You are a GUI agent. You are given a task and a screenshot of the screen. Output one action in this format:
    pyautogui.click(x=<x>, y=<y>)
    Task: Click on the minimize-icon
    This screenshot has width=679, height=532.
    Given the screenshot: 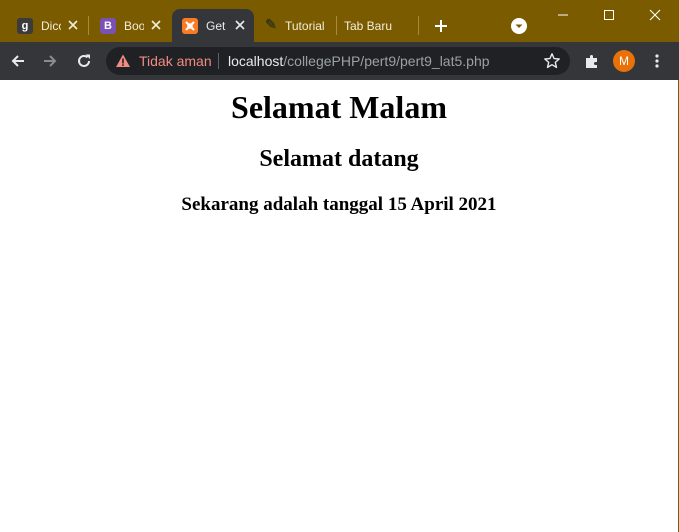 What is the action you would take?
    pyautogui.click(x=563, y=15)
    